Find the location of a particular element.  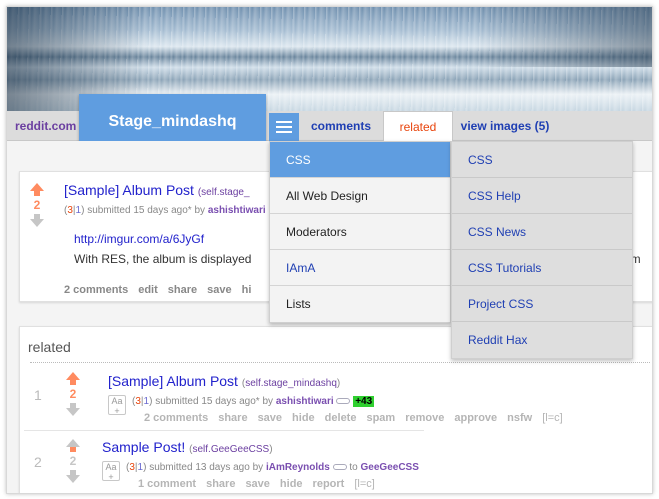

post-edit-link: edit is located at coordinates (148, 290).